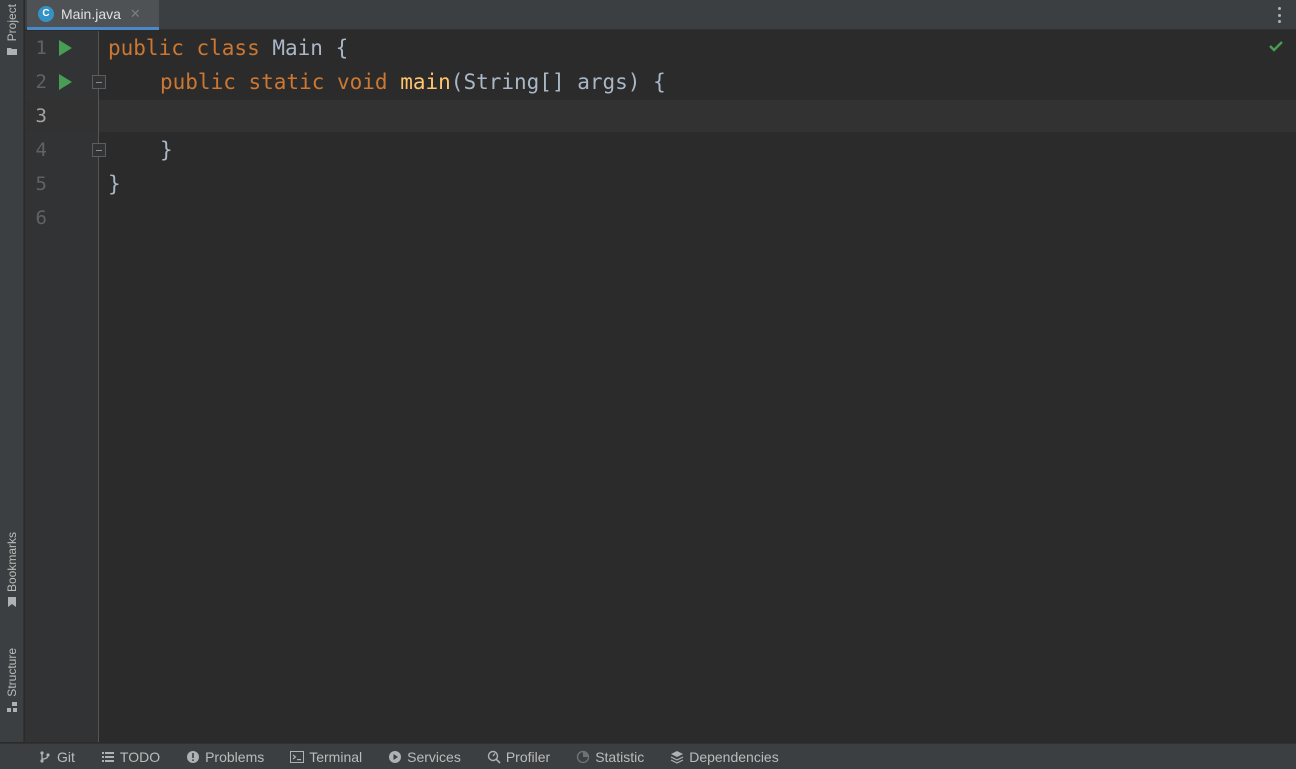  I want to click on dependencies-tool-button: Dependencies, so click(724, 757).